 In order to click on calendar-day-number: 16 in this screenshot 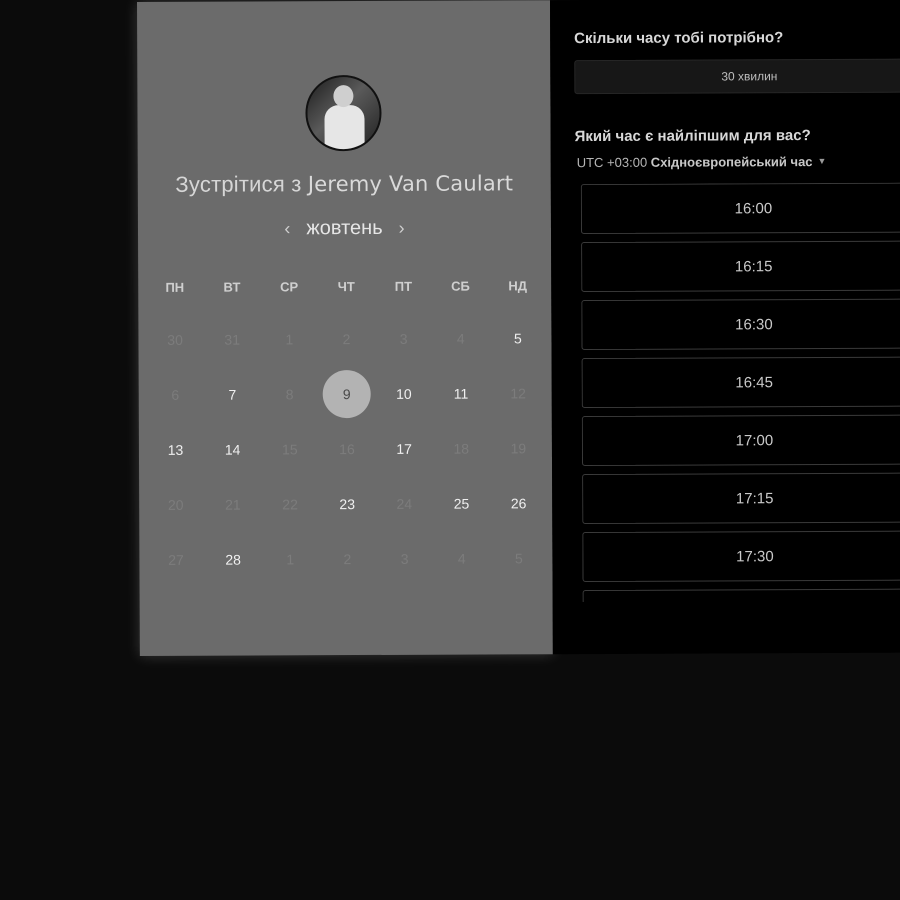, I will do `click(347, 448)`.